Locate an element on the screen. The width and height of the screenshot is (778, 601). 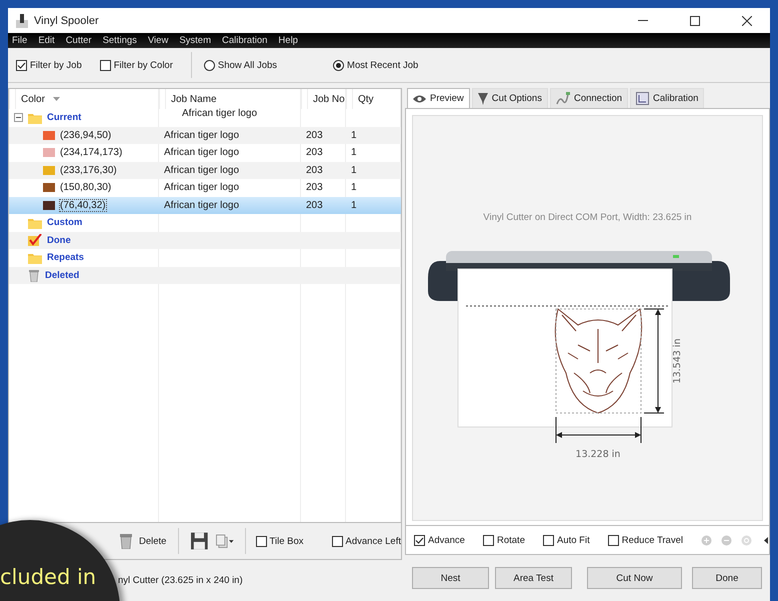
action-button: Area Test is located at coordinates (533, 578).